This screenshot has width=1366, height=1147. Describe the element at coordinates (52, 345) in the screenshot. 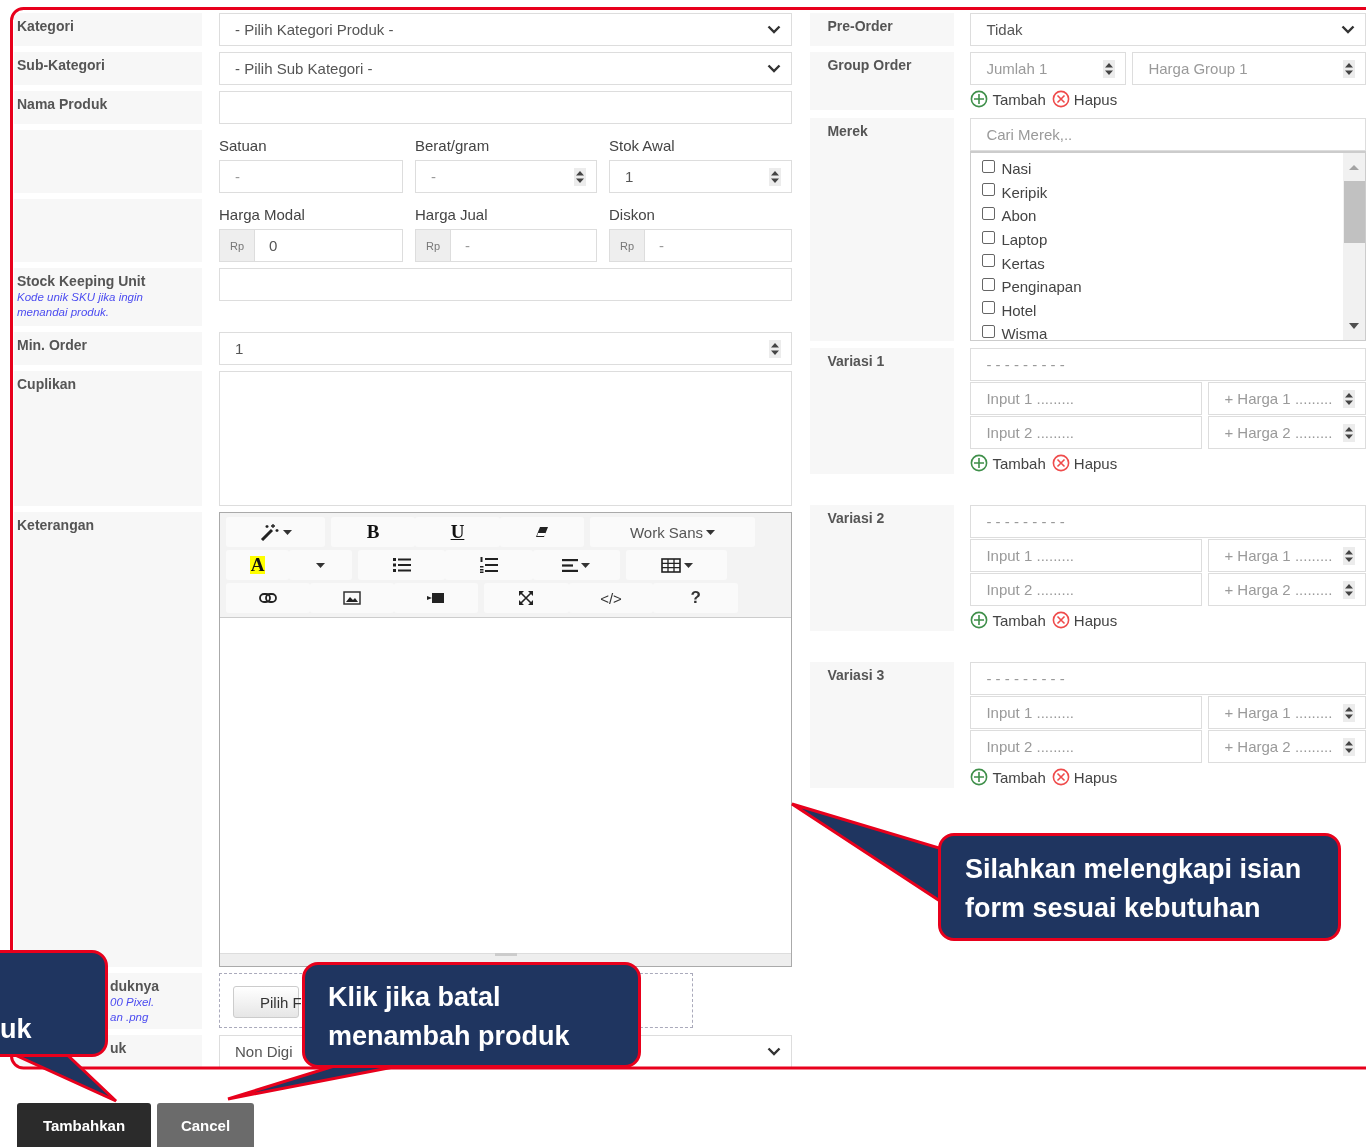

I see `field-label: Min. Order` at that location.